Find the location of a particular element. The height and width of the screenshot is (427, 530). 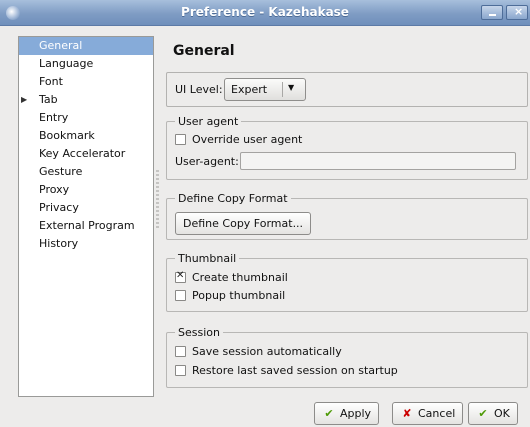

create-thumbnail-checkbox is located at coordinates (180, 276).